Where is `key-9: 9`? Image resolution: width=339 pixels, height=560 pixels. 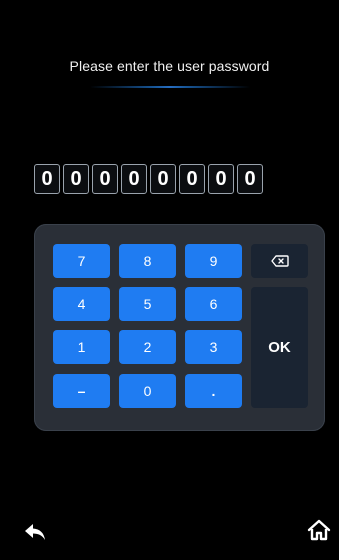
key-9: 9 is located at coordinates (213, 261).